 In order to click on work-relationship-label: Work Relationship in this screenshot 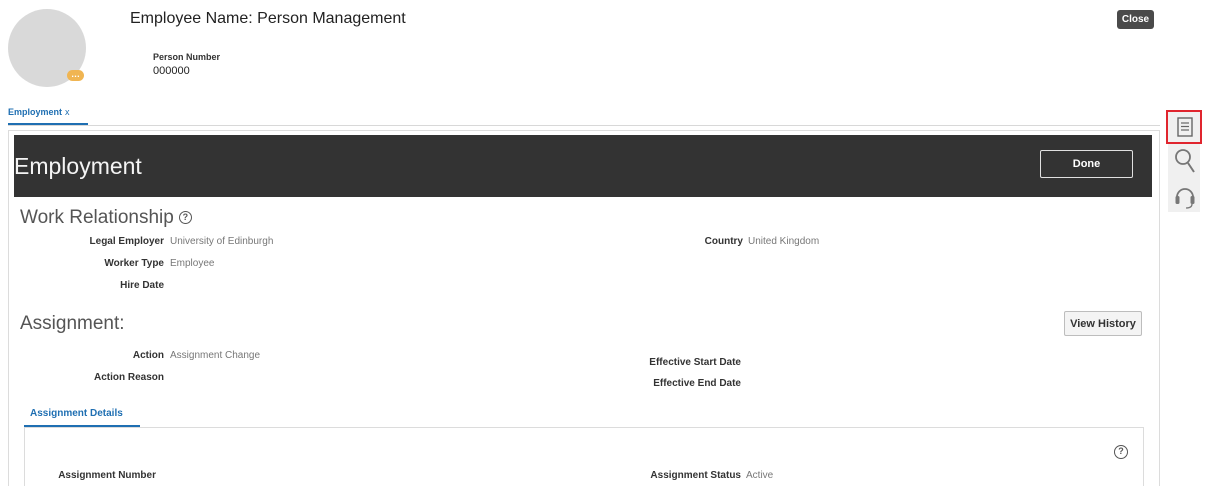, I will do `click(97, 217)`.